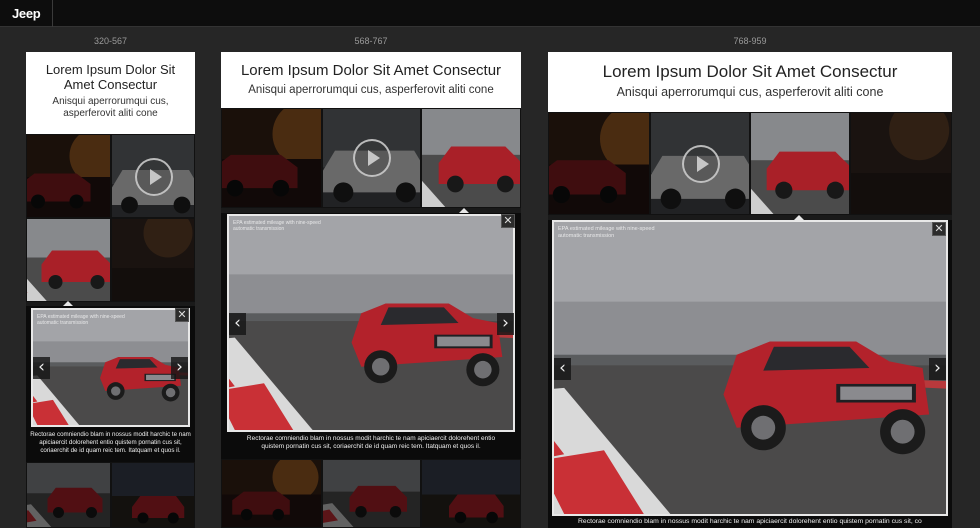  Describe the element at coordinates (110, 41) in the screenshot. I see `breakpoint-label-small: 320-567` at that location.